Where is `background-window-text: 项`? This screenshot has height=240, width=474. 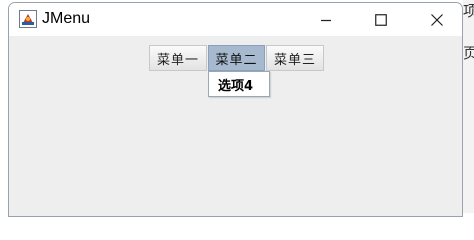
background-window-text: 项 is located at coordinates (468, 11).